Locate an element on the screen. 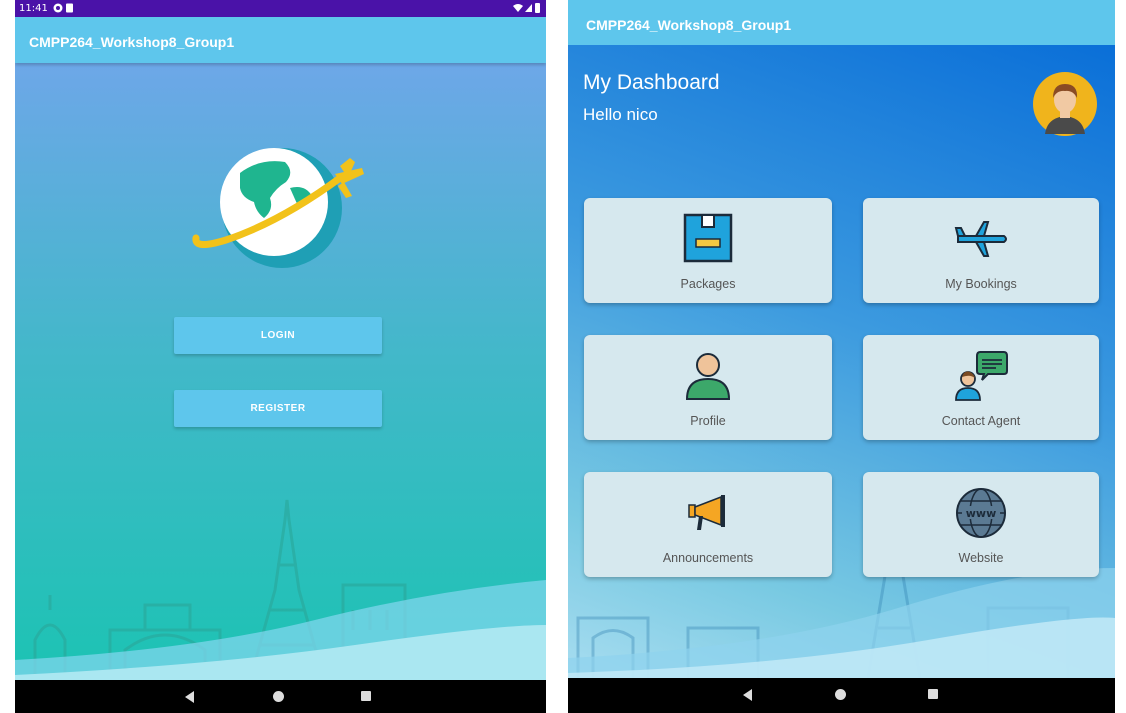 The height and width of the screenshot is (713, 1126). notification-icons is located at coordinates (64, 9).